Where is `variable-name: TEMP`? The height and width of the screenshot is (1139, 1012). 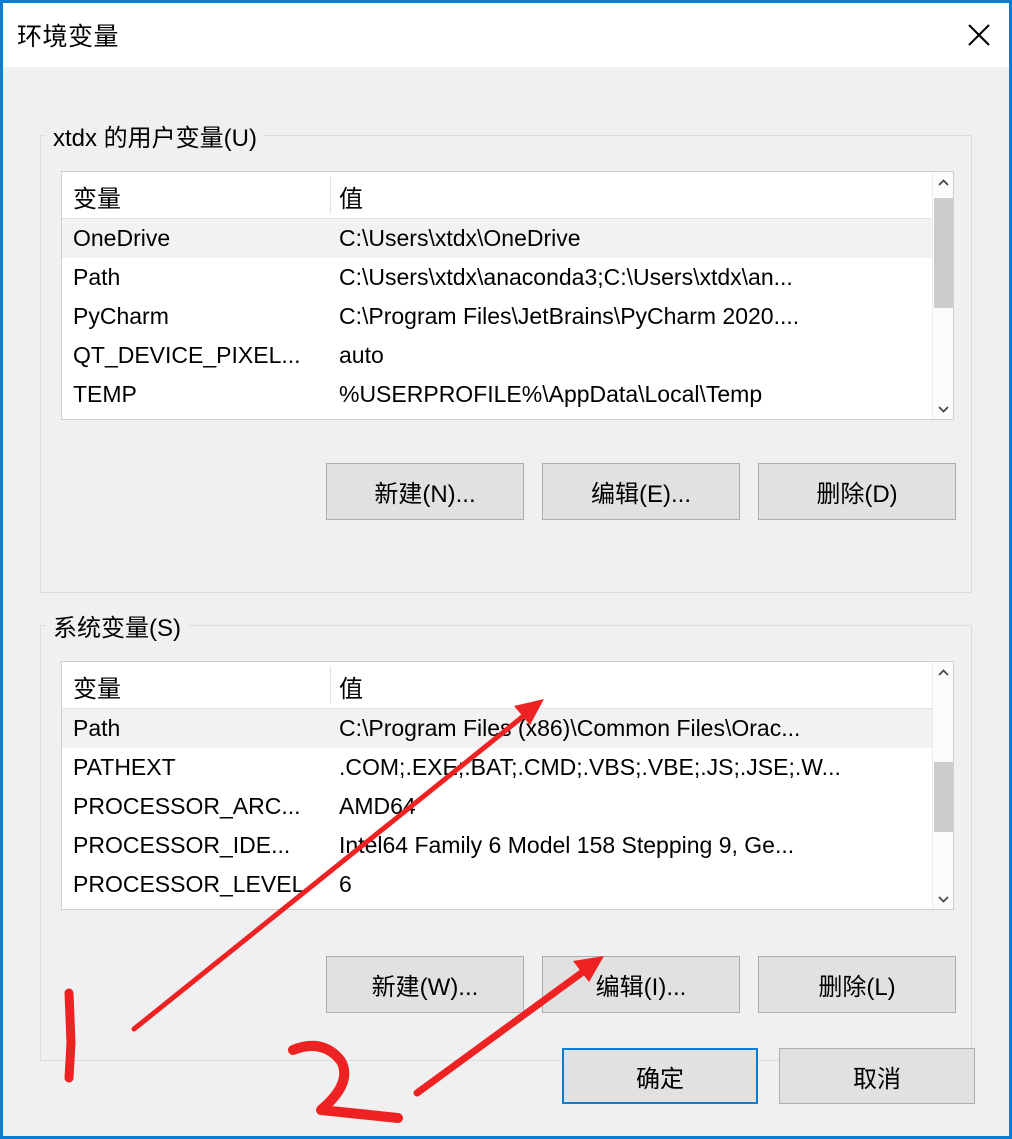
variable-name: TEMP is located at coordinates (105, 394).